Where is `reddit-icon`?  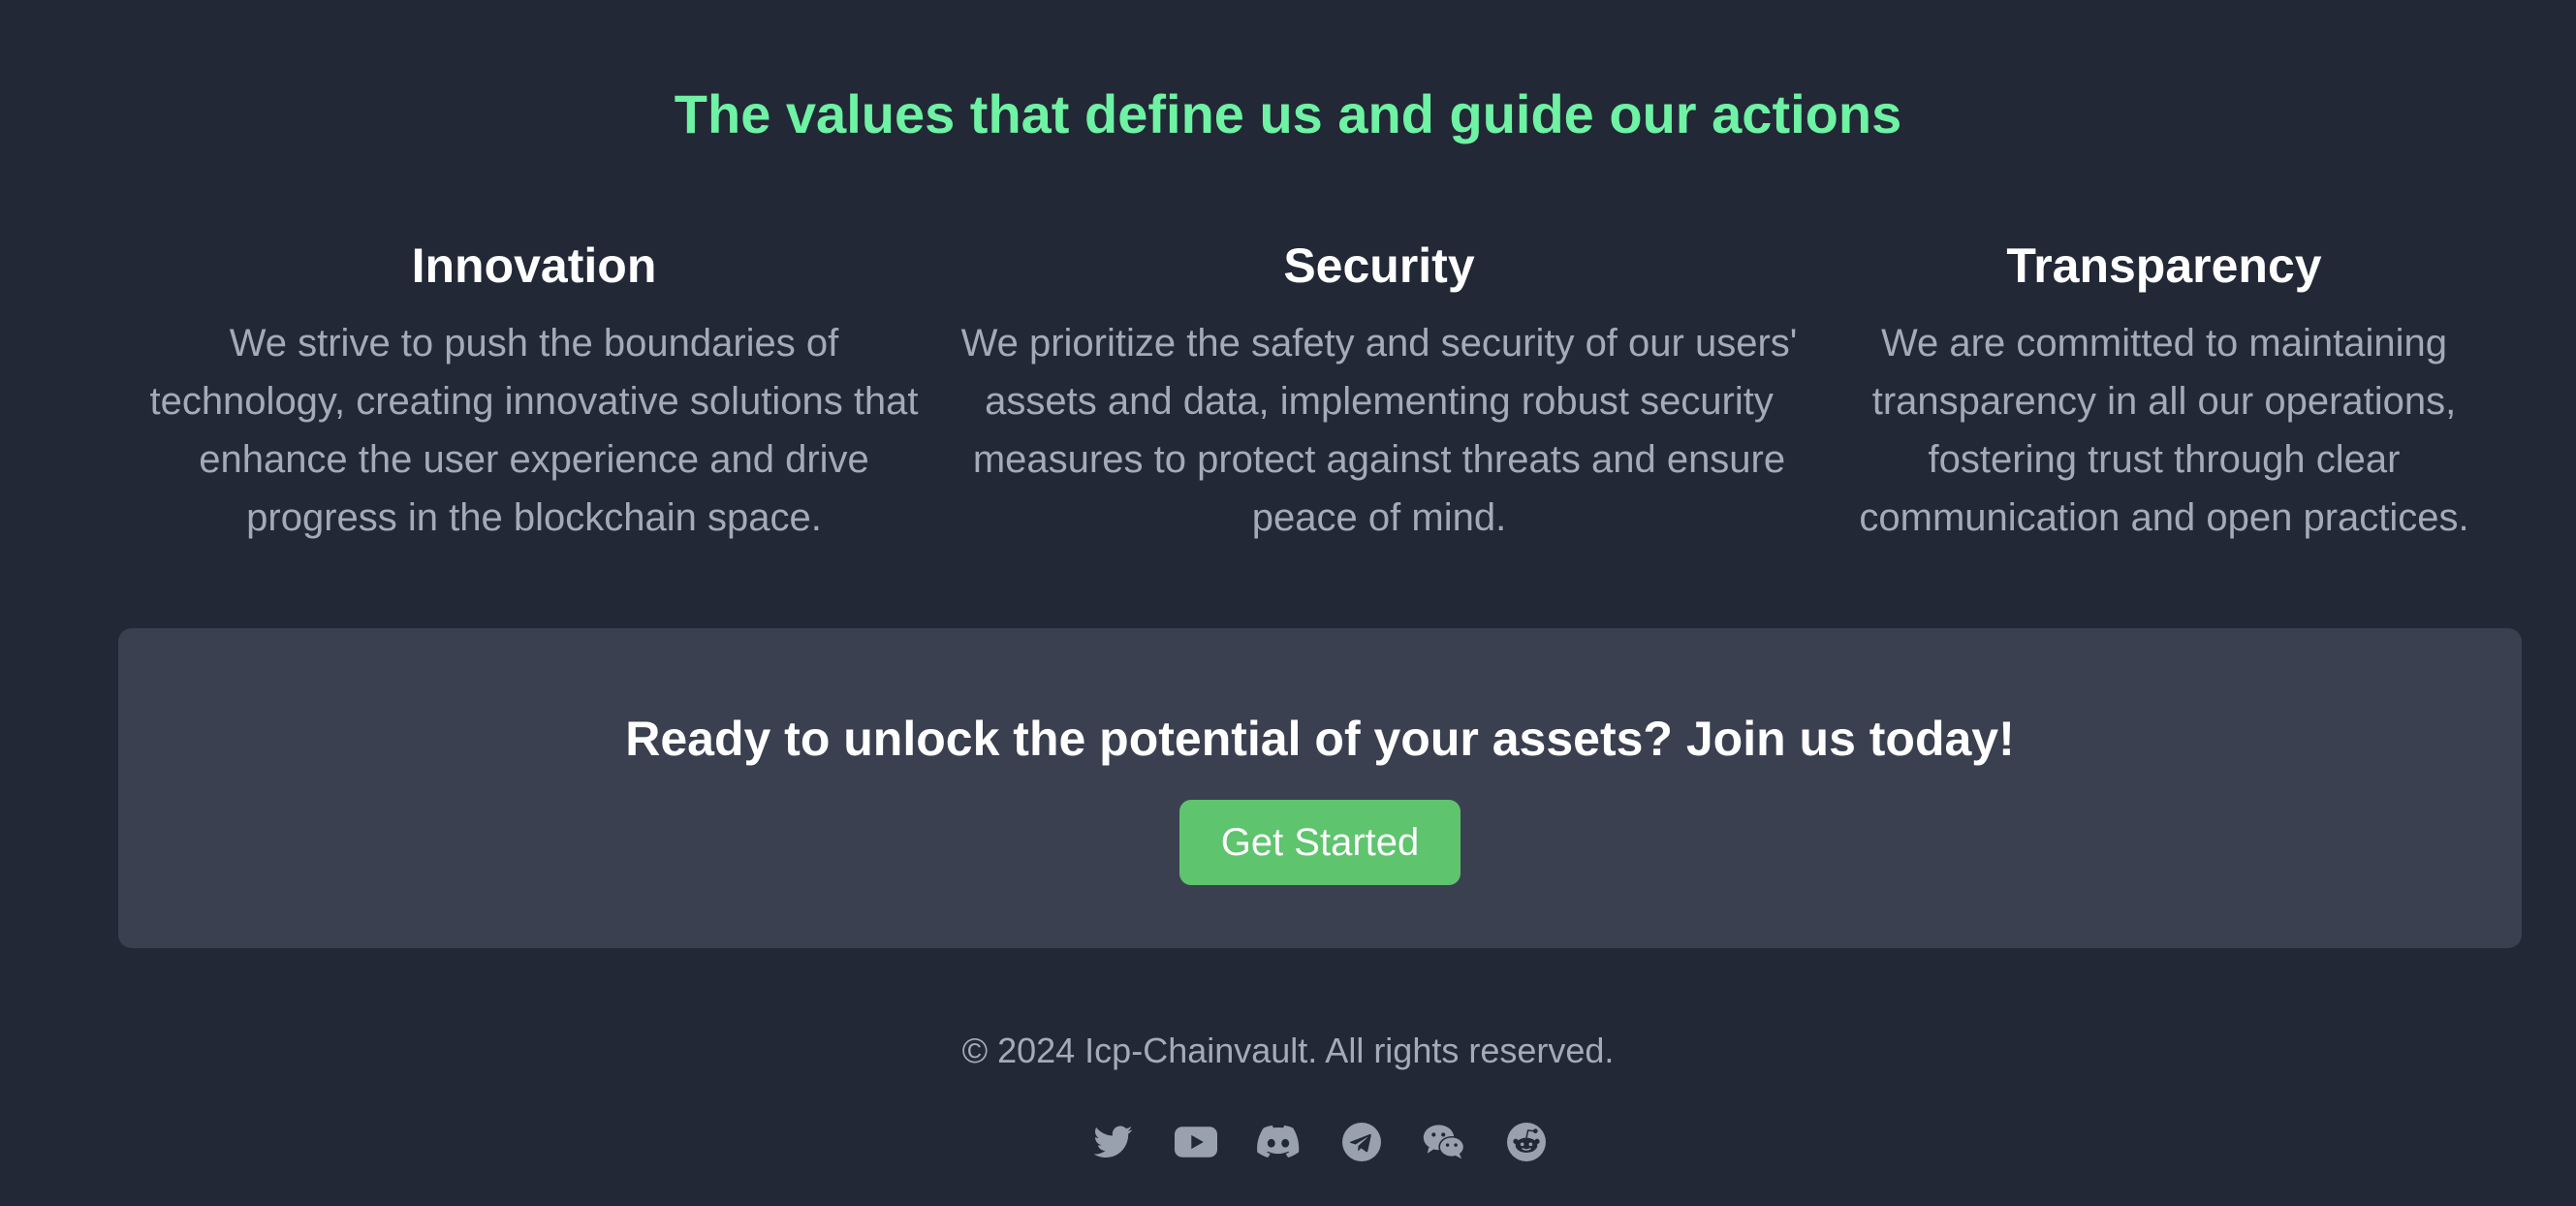
reddit-icon is located at coordinates (1526, 1142).